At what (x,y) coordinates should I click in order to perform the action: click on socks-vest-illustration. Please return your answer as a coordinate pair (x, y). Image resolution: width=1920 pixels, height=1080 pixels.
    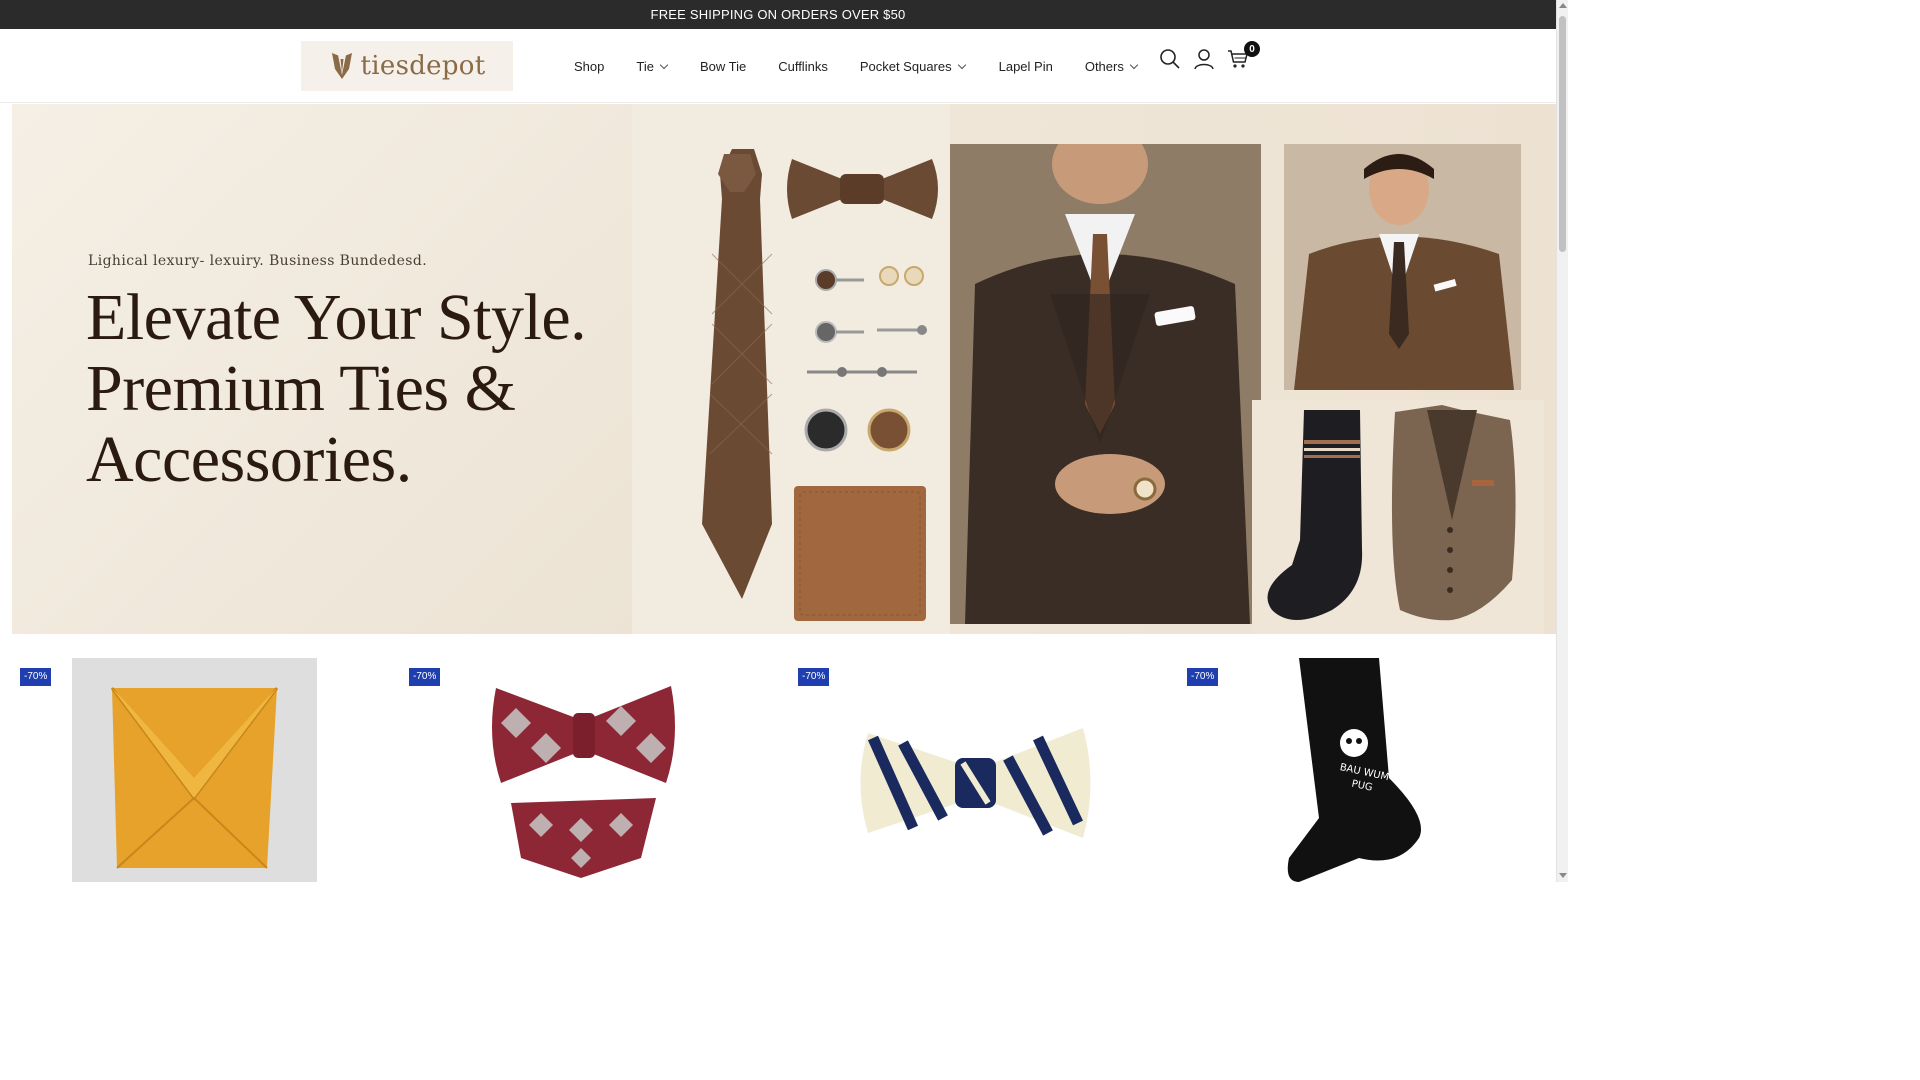
    Looking at the image, I should click on (1398, 517).